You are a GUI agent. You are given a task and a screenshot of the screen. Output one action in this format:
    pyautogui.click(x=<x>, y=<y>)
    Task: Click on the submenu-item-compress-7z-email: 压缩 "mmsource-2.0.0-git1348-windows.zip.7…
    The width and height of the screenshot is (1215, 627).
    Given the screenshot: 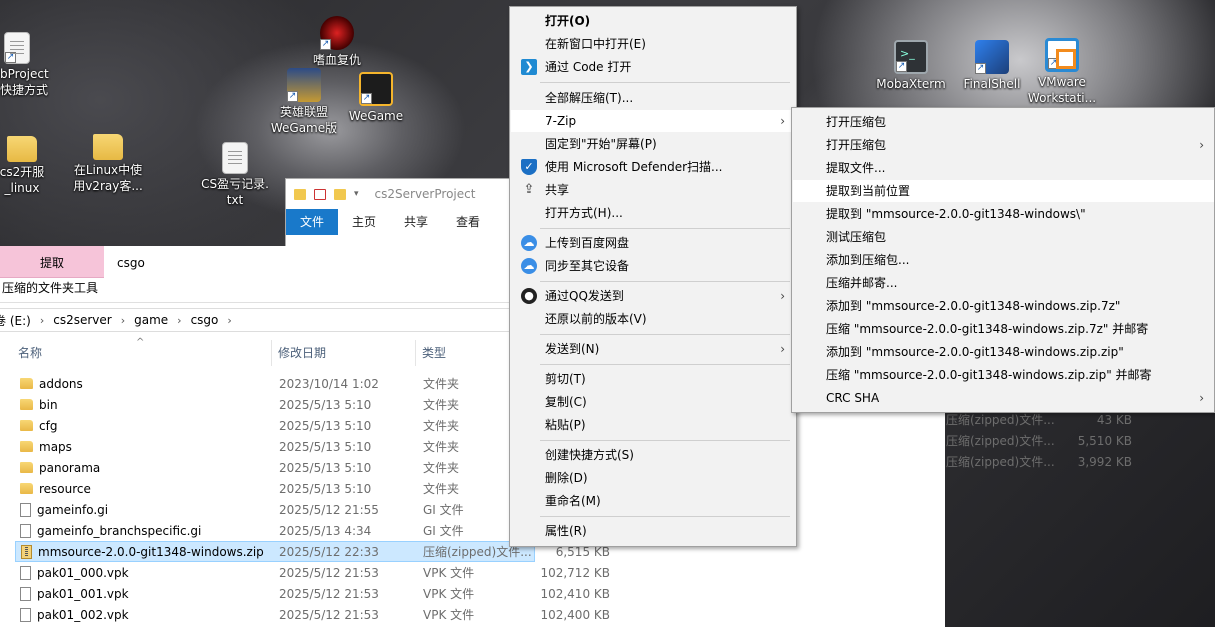 What is the action you would take?
    pyautogui.click(x=1003, y=329)
    